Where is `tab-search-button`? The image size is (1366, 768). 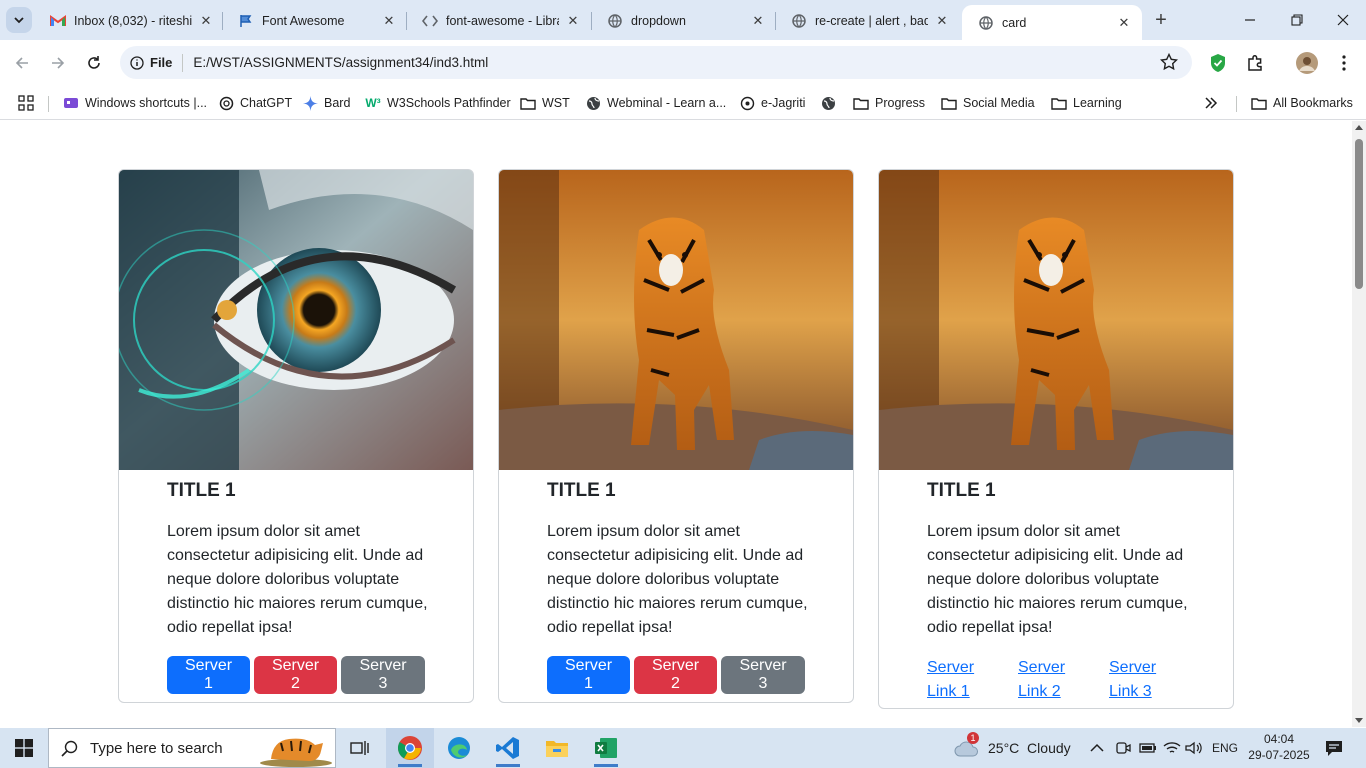
tab-search-button is located at coordinates (19, 20).